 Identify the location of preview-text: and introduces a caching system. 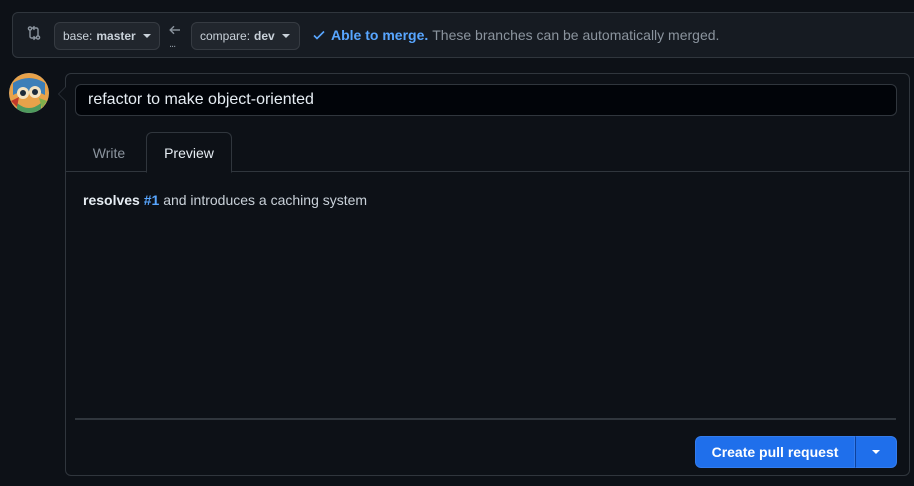
(265, 200).